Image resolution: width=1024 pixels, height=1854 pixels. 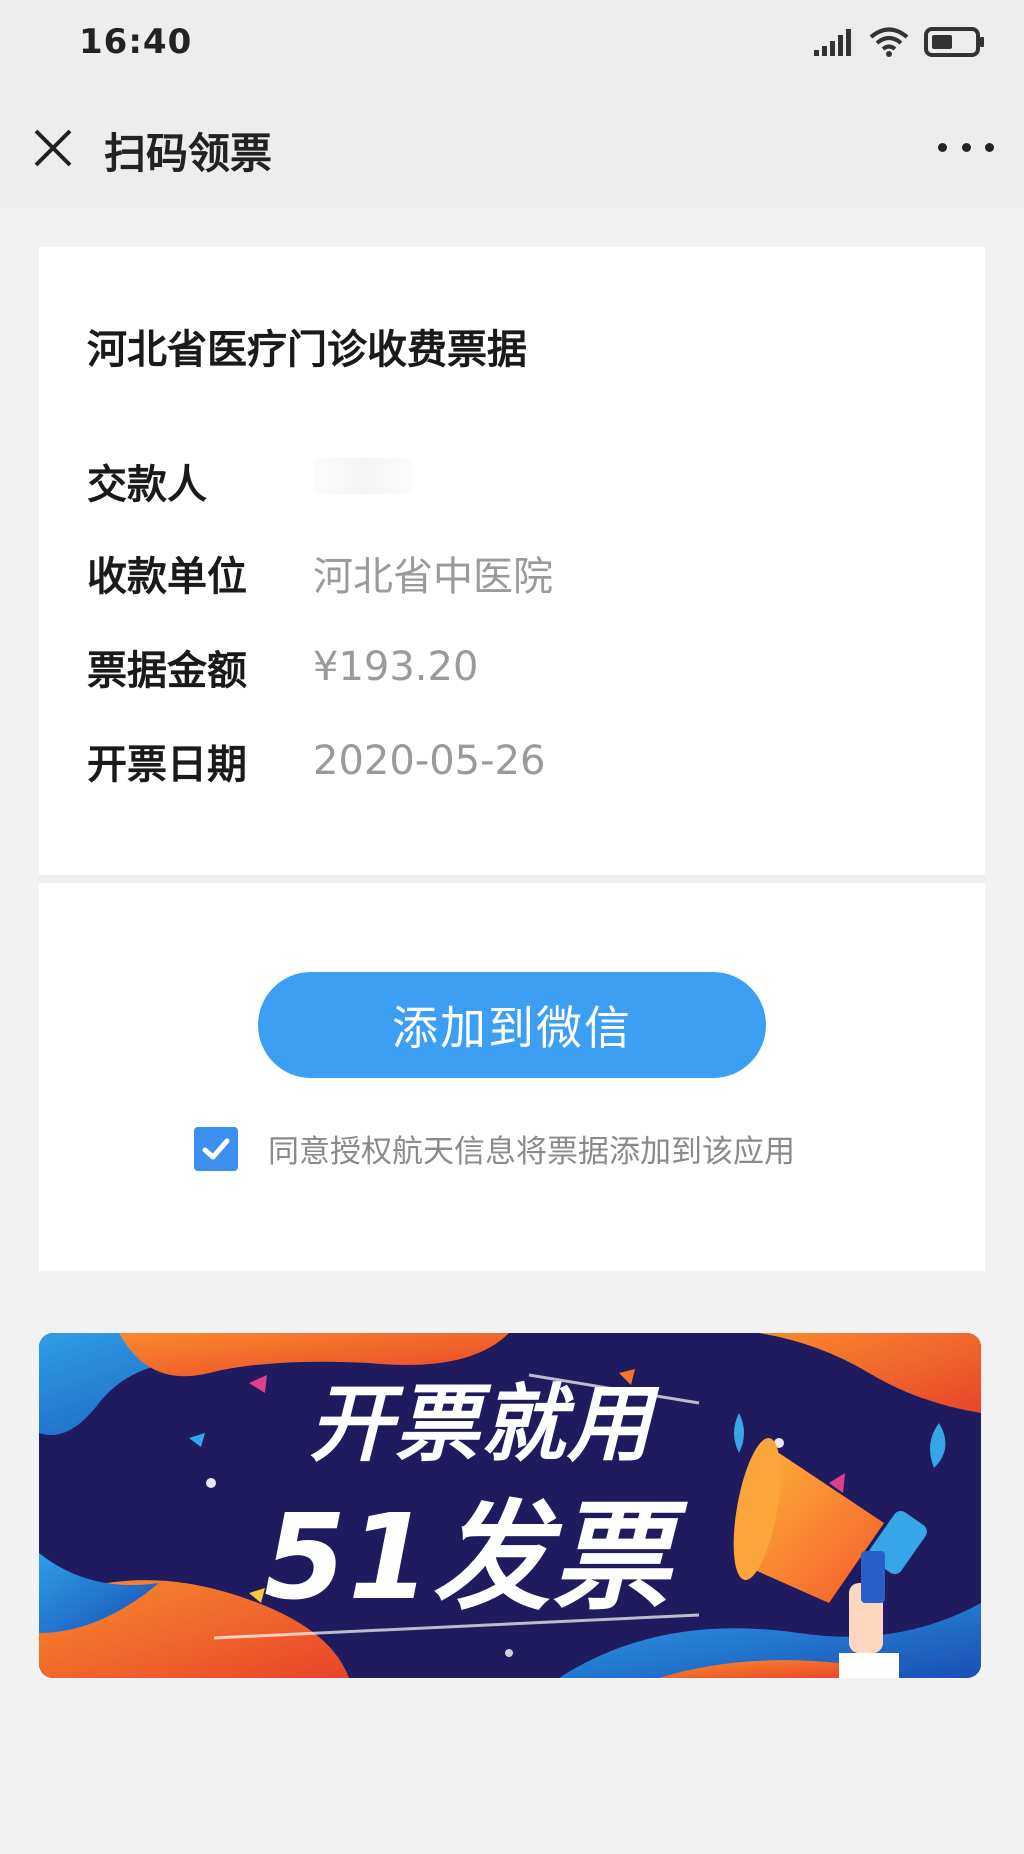 I want to click on wifi-icon, so click(x=889, y=44).